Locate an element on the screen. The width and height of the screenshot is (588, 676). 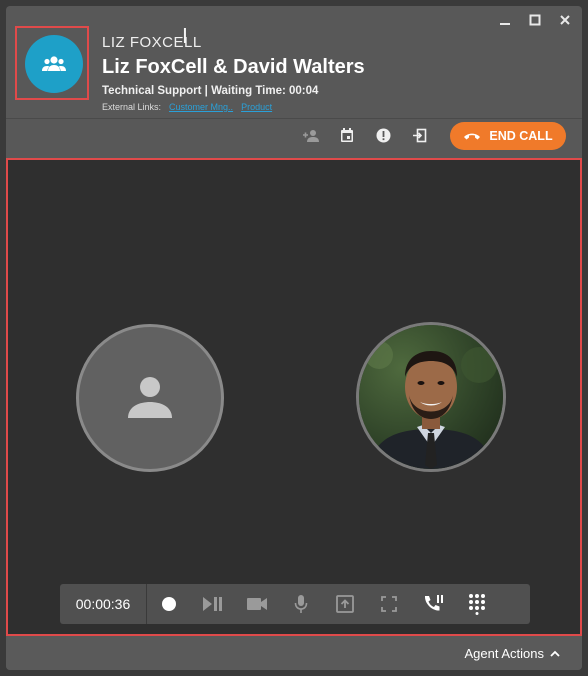
chevron-up-icon is located at coordinates (555, 653).